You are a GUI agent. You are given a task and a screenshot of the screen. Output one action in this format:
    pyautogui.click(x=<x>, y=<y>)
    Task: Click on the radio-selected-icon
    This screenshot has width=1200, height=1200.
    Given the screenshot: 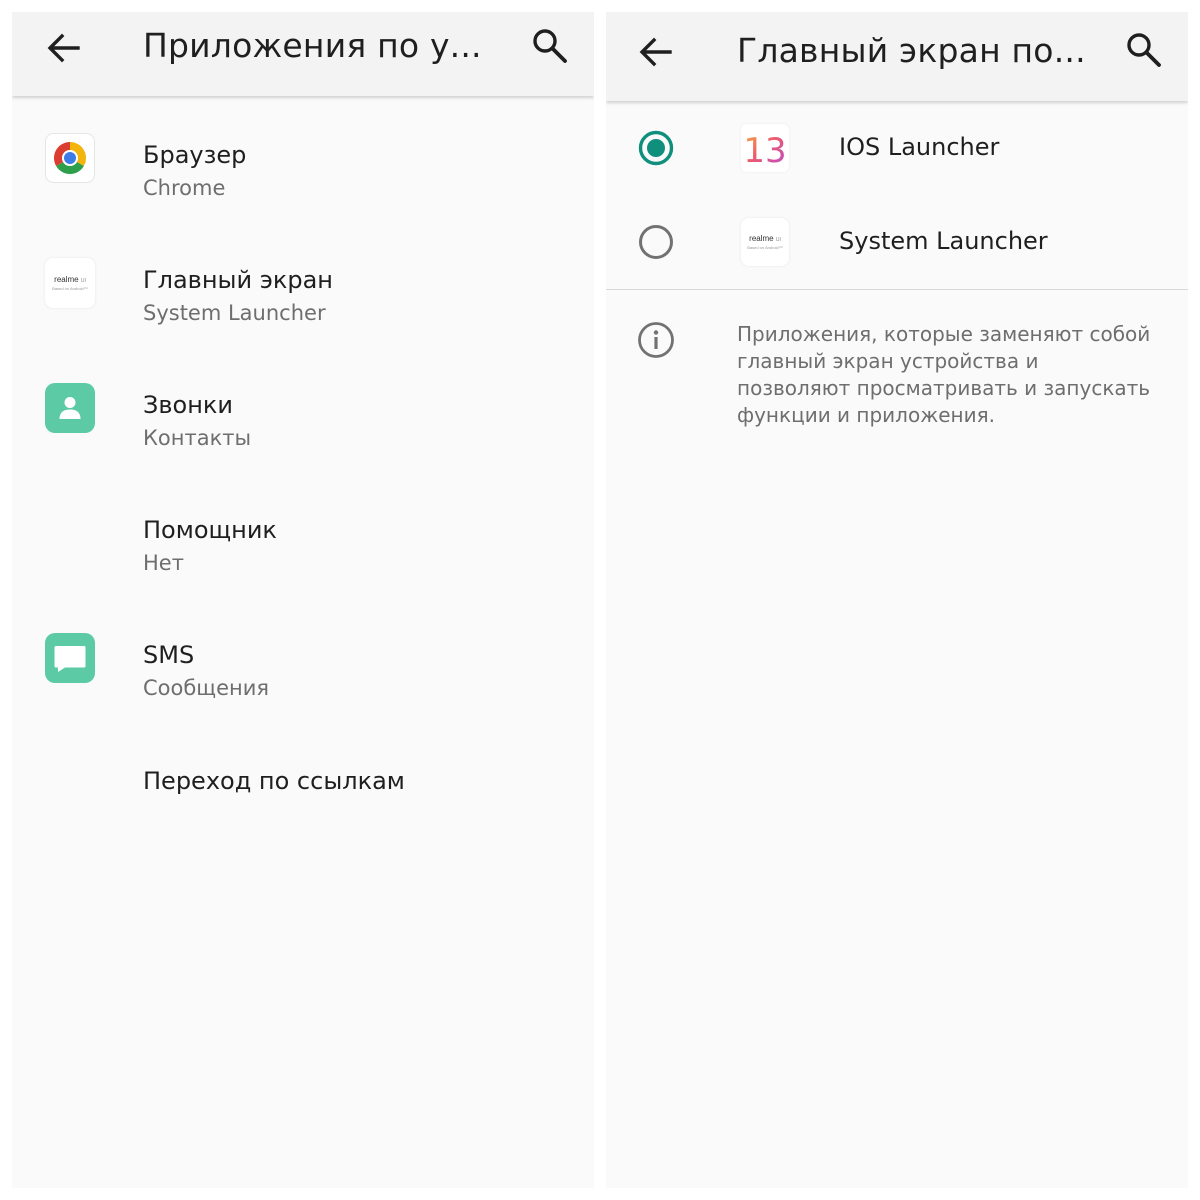 What is the action you would take?
    pyautogui.click(x=656, y=148)
    